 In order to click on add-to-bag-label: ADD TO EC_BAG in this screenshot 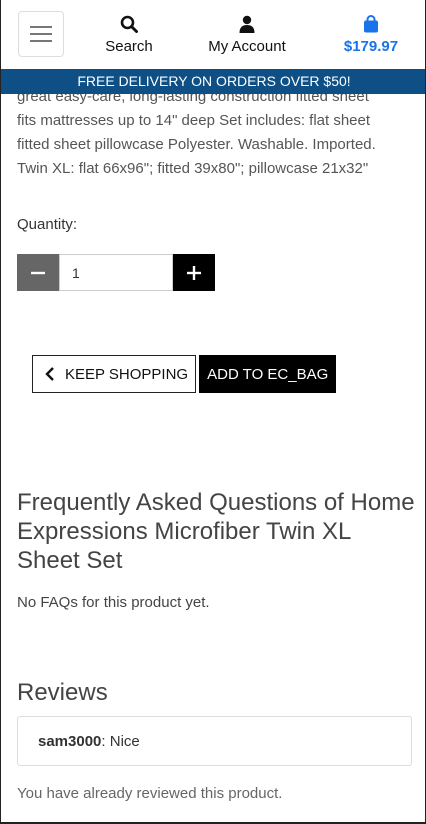, I will do `click(268, 374)`.